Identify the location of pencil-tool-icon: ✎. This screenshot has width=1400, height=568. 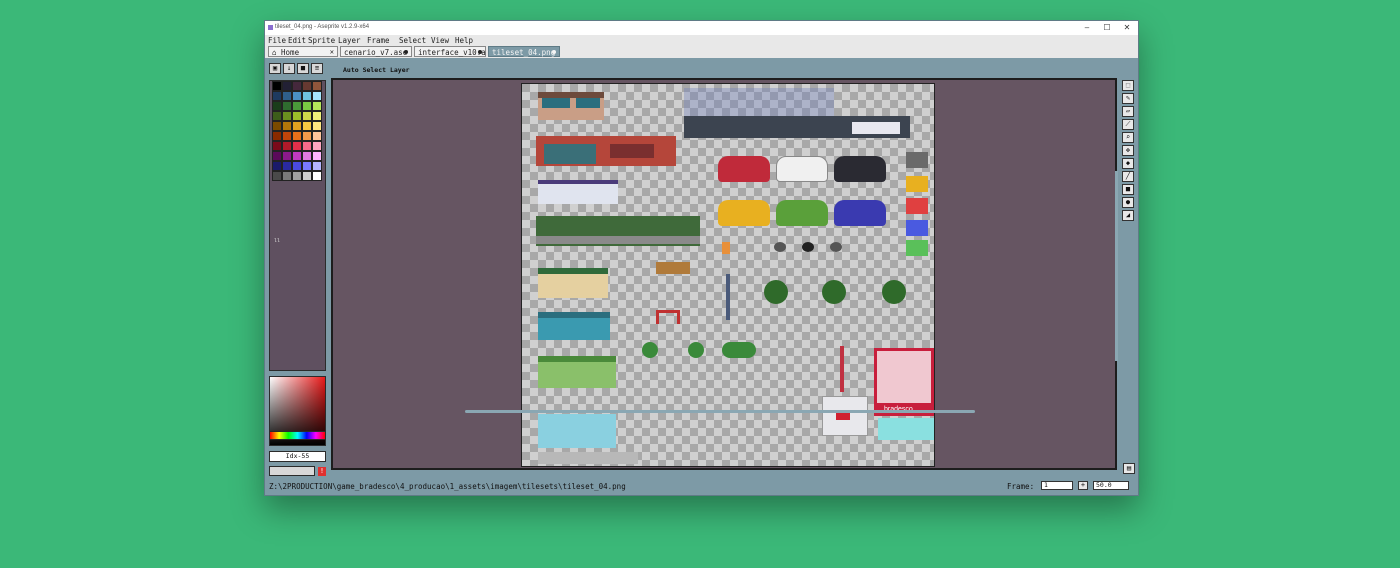
(1128, 98).